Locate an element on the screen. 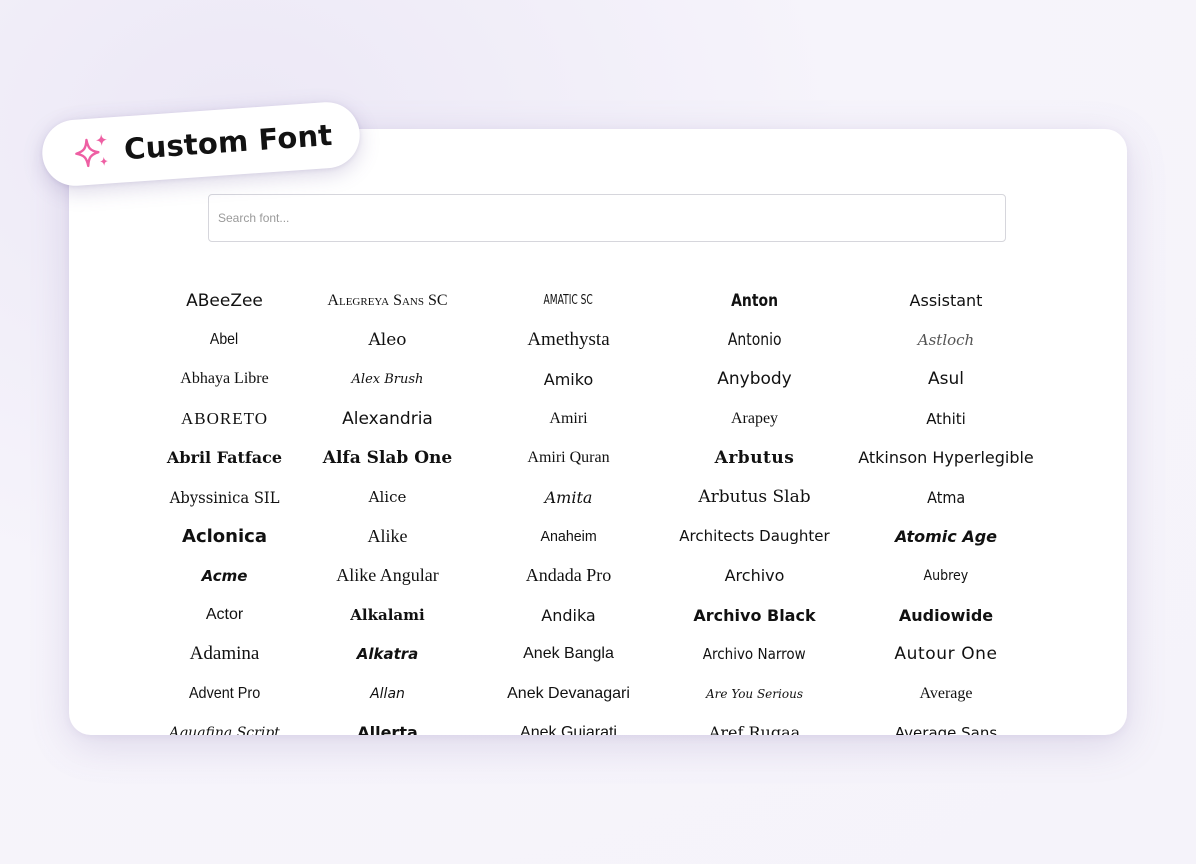 The width and height of the screenshot is (1196, 864). font-option-abyssinica-sil: Abyssinica SIL is located at coordinates (224, 496).